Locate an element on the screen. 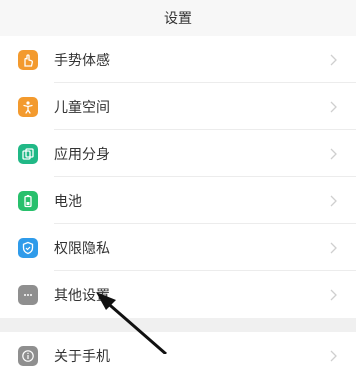  settings-item-gesture: 手势体感 is located at coordinates (178, 59).